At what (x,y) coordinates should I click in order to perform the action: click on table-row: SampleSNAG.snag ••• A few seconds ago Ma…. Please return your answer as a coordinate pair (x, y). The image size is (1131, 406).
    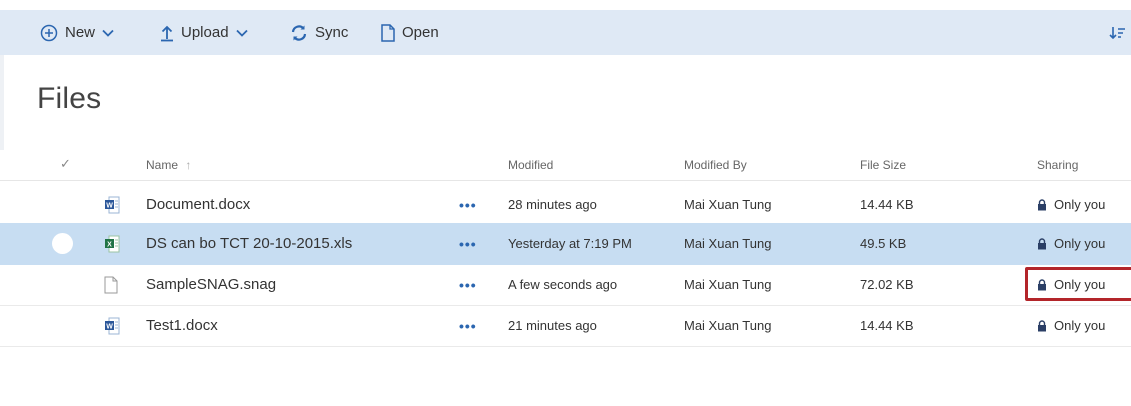
    Looking at the image, I should click on (565, 285).